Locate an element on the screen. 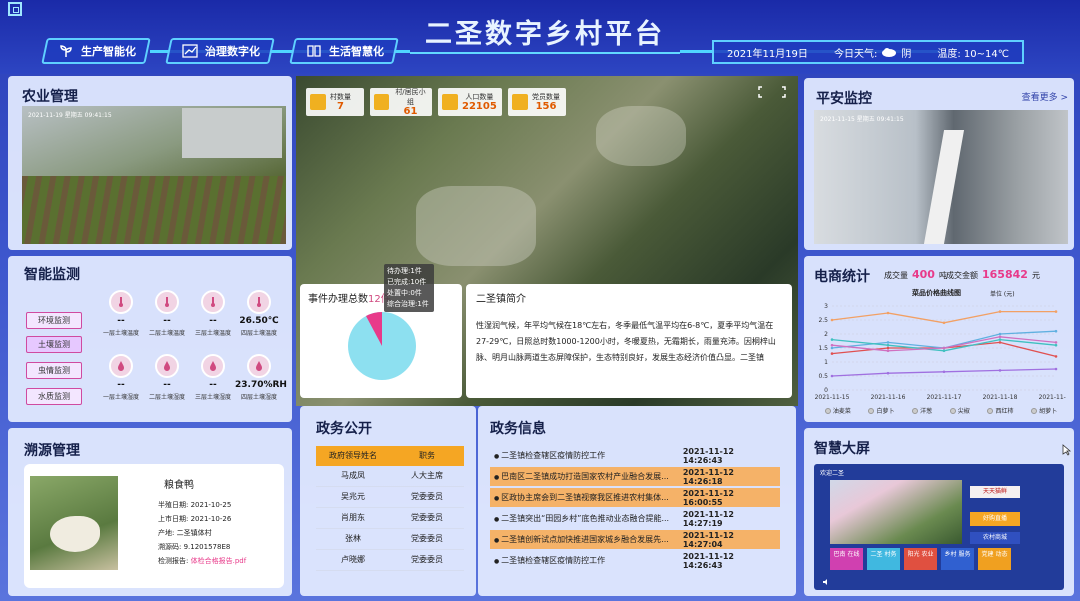 This screenshot has height=601, width=1080. speaker-icon is located at coordinates (826, 582).